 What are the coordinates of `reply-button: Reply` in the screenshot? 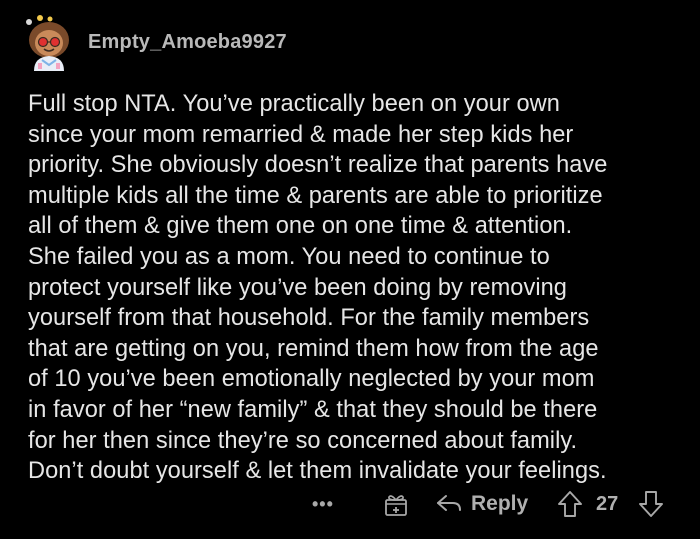 It's located at (481, 504).